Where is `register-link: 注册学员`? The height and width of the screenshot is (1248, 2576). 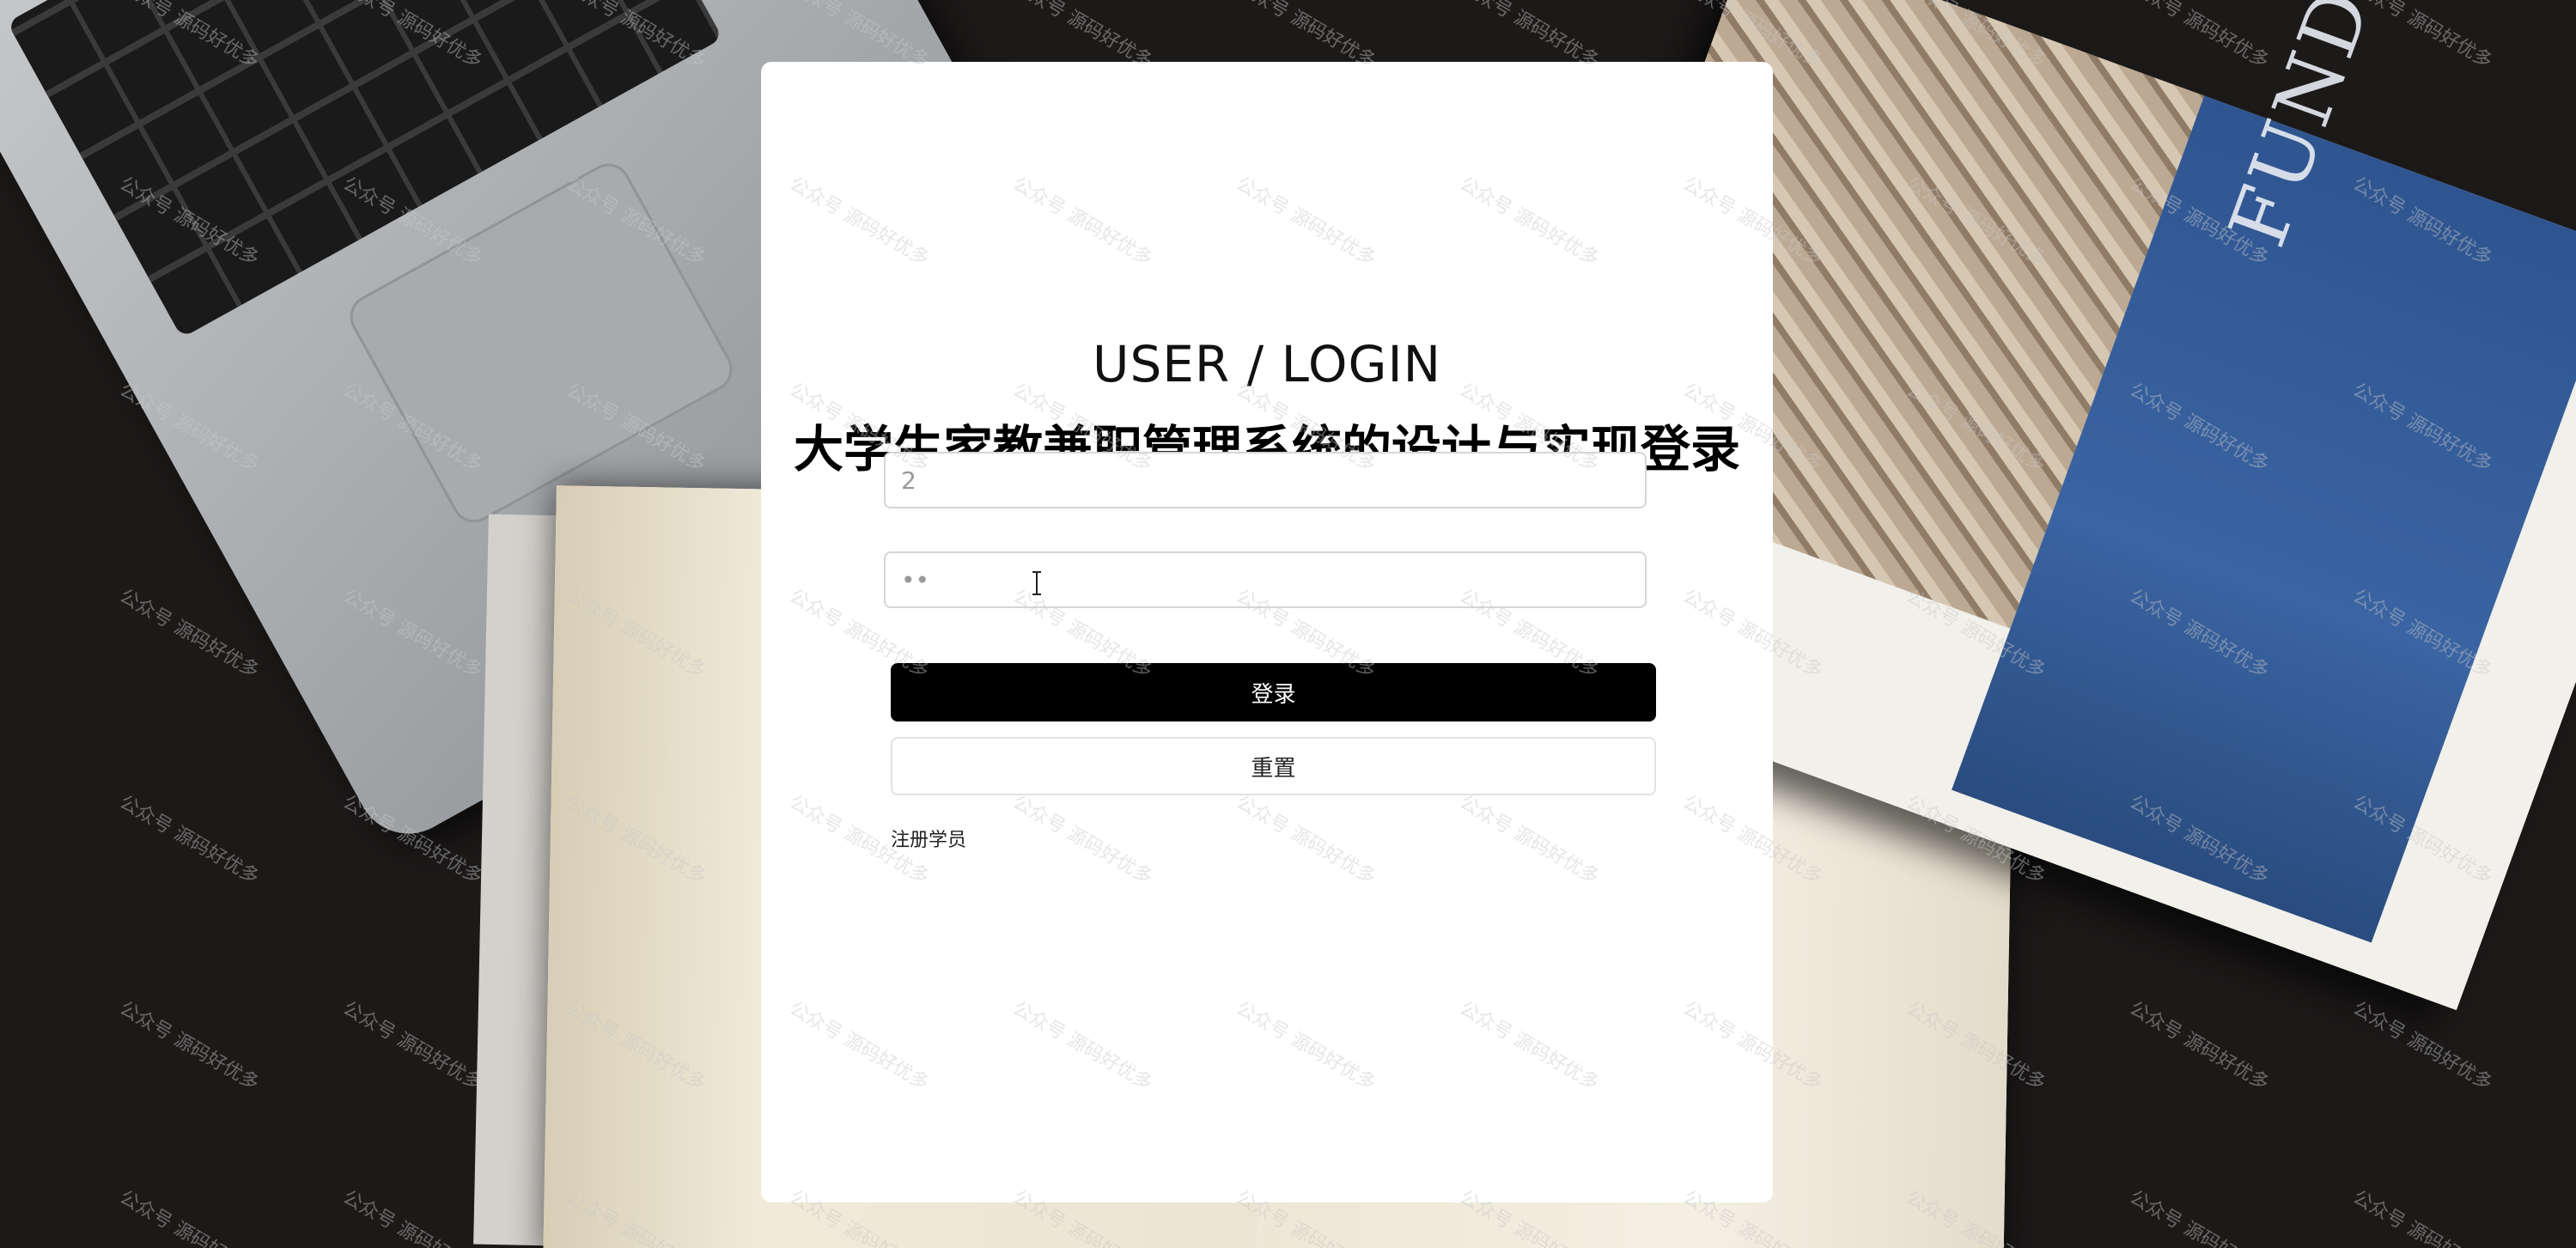 register-link: 注册学员 is located at coordinates (928, 838).